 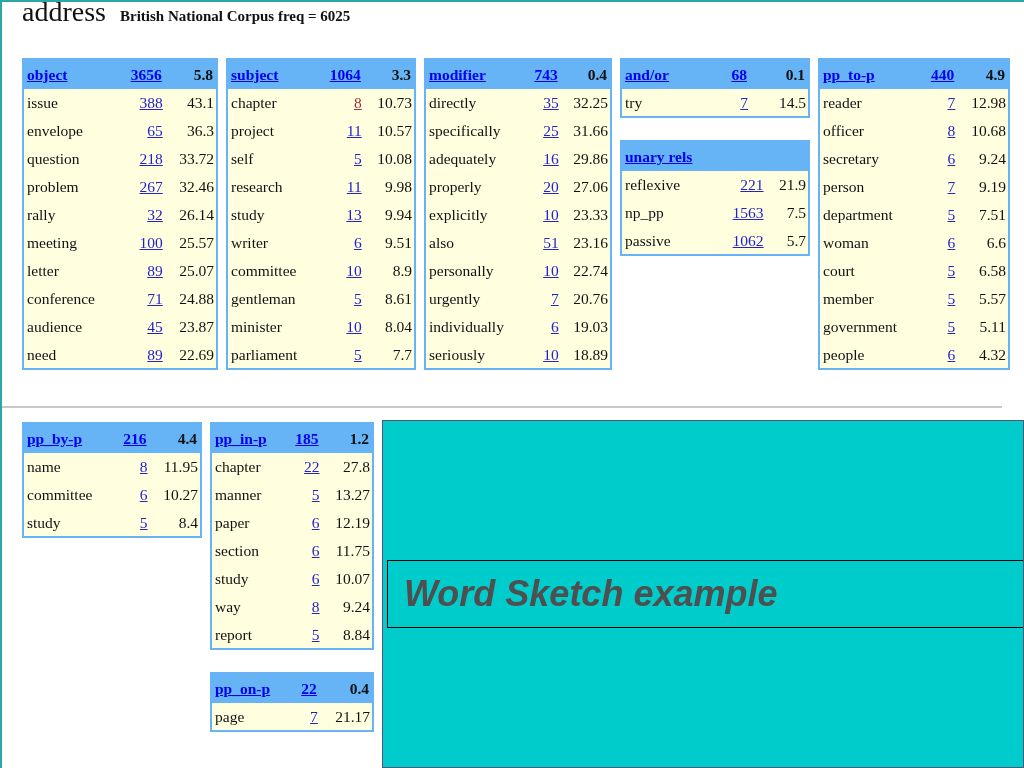 What do you see at coordinates (590, 102) in the screenshot?
I see `salience-score: 32.25` at bounding box center [590, 102].